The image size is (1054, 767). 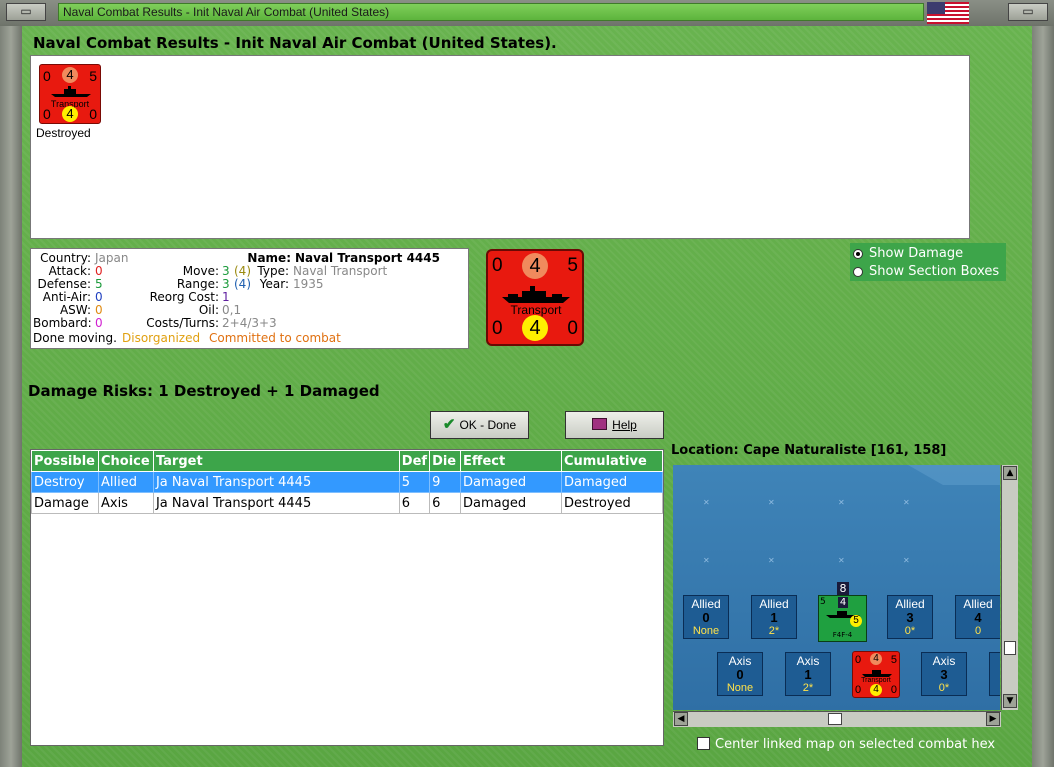 What do you see at coordinates (535, 266) in the screenshot?
I see `big-counter-attack-circle: 4` at bounding box center [535, 266].